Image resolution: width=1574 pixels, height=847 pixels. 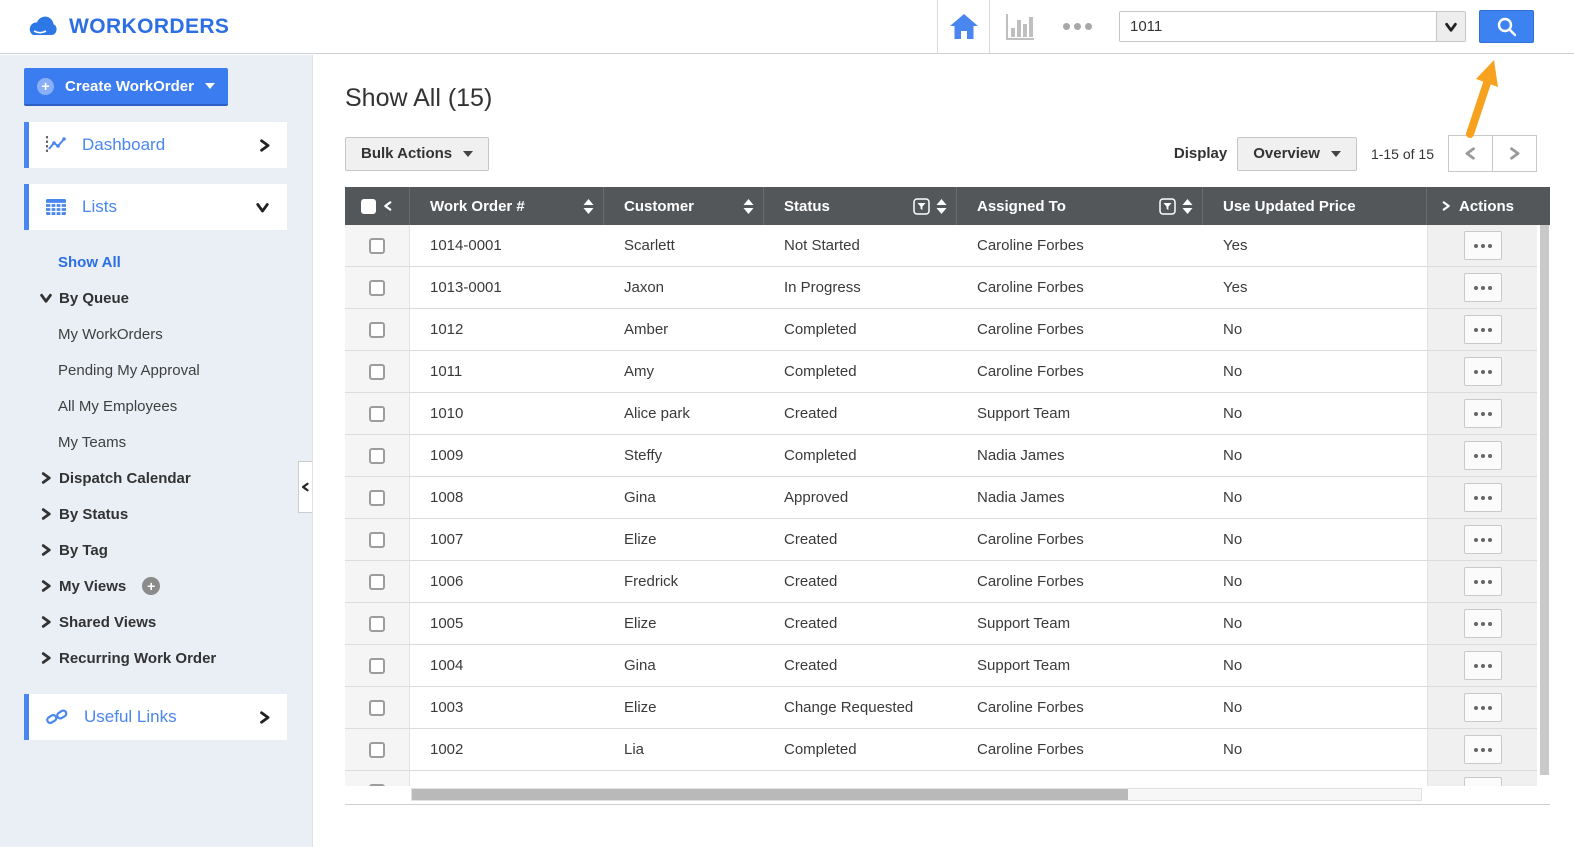 What do you see at coordinates (1080, 206) in the screenshot?
I see `column-header-assigned-to: Assigned To` at bounding box center [1080, 206].